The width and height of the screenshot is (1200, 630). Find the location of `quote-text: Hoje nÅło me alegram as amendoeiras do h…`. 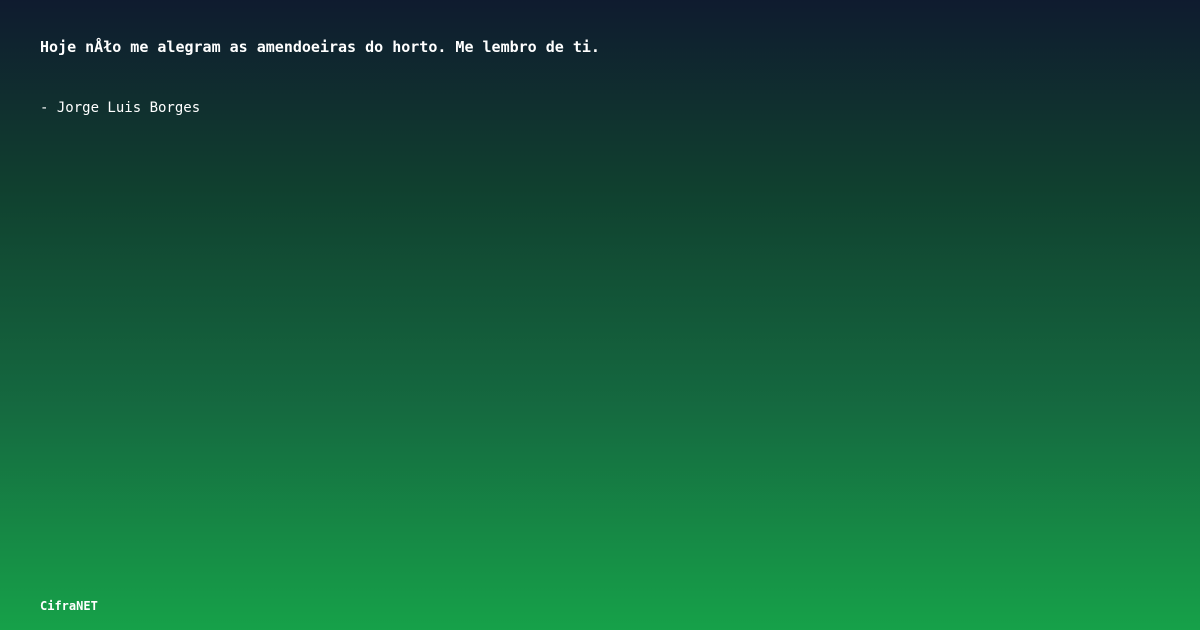

quote-text: Hoje nÅło me alegram as amendoeiras do h… is located at coordinates (320, 47).